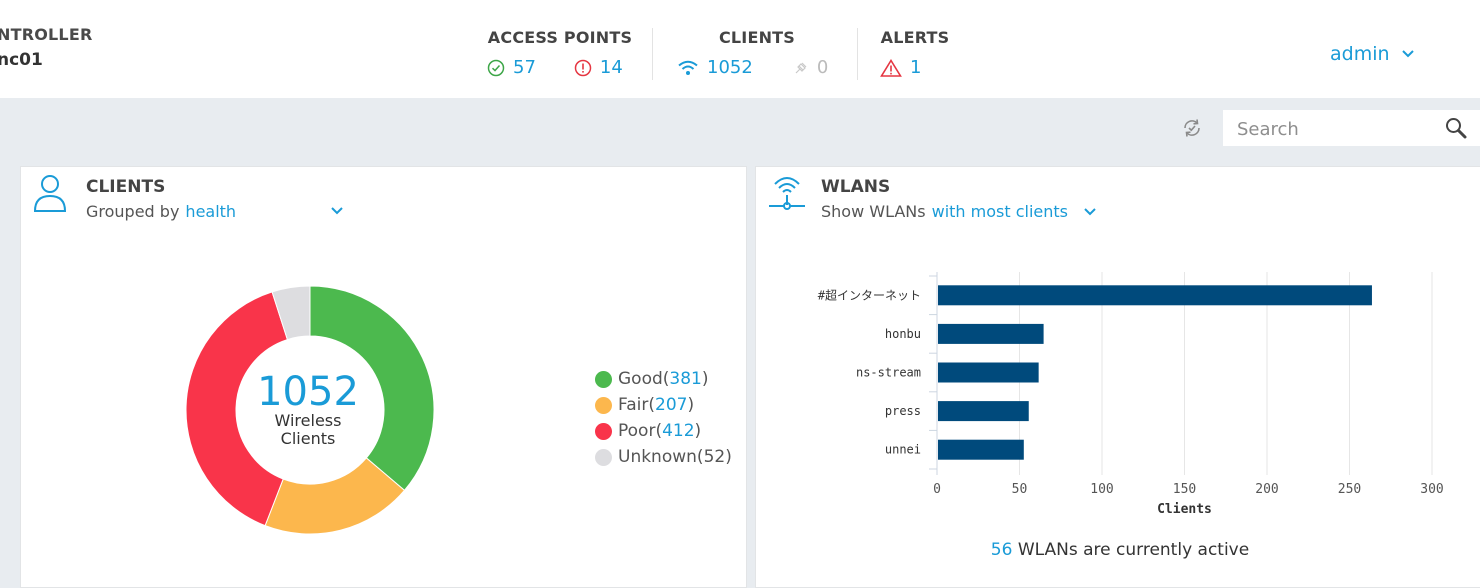  What do you see at coordinates (903, 411) in the screenshot?
I see `y-category-label: press` at bounding box center [903, 411].